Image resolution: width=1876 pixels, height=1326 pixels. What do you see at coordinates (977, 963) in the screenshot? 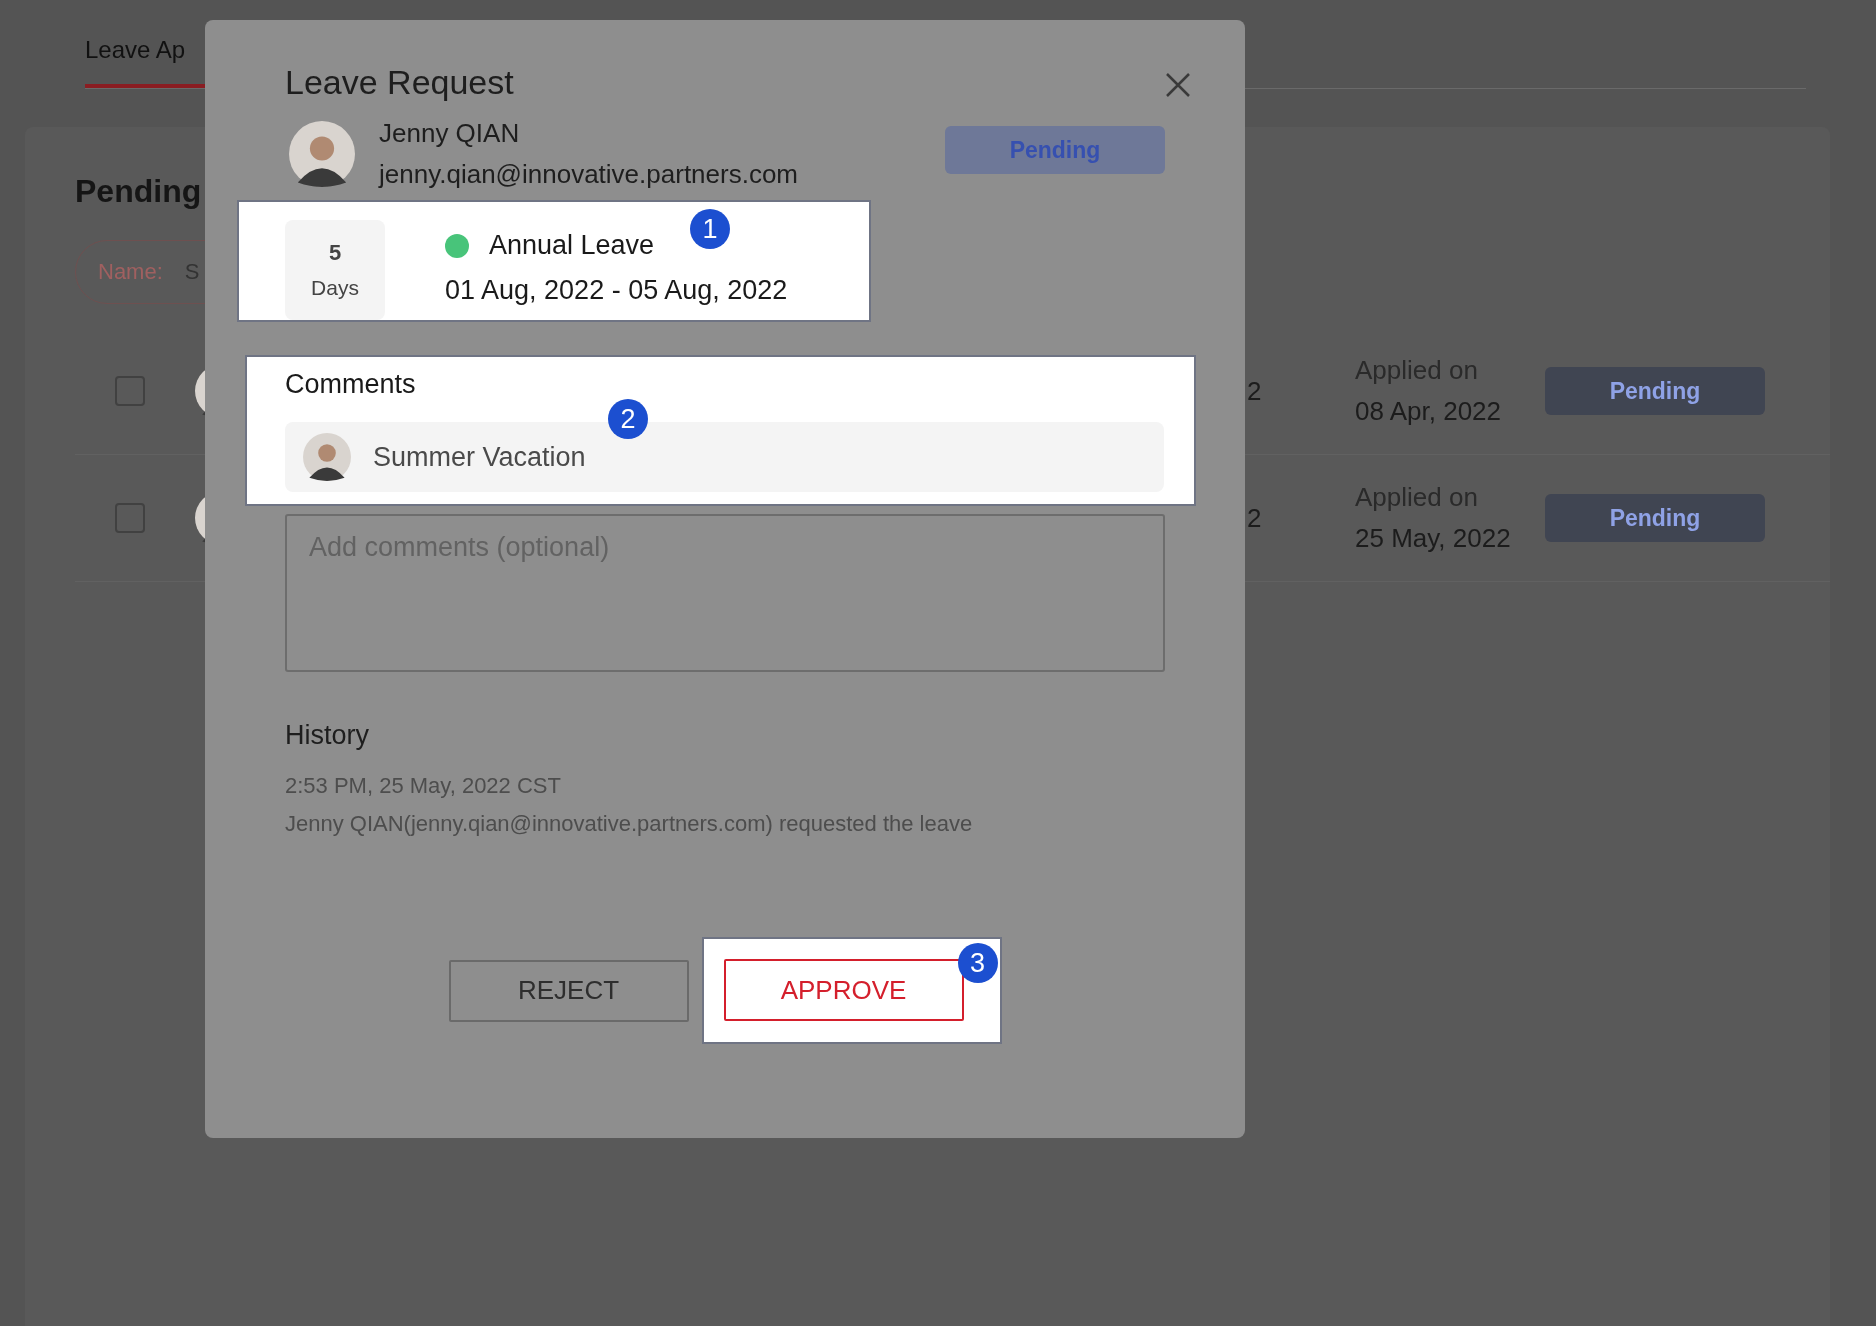
I see `step-marker: 3` at bounding box center [977, 963].